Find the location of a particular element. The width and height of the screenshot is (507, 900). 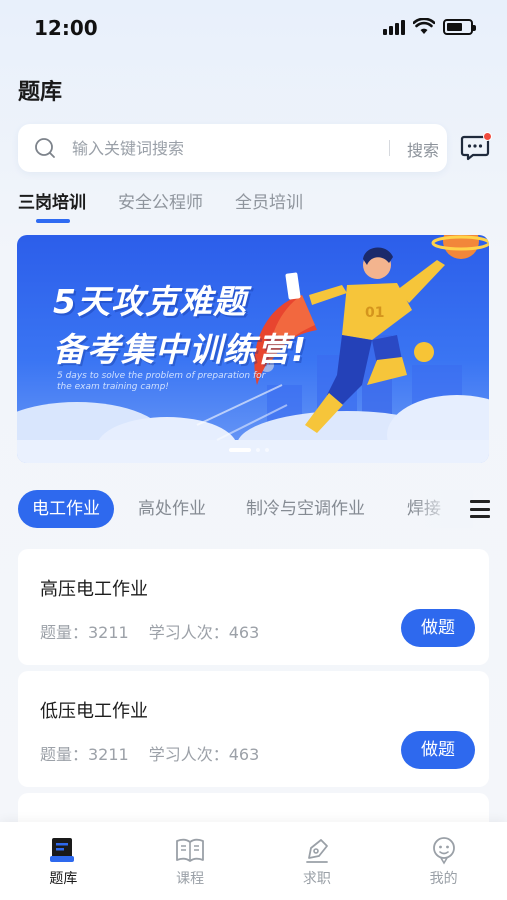

nav-question-bank: 题库 is located at coordinates (63, 861).